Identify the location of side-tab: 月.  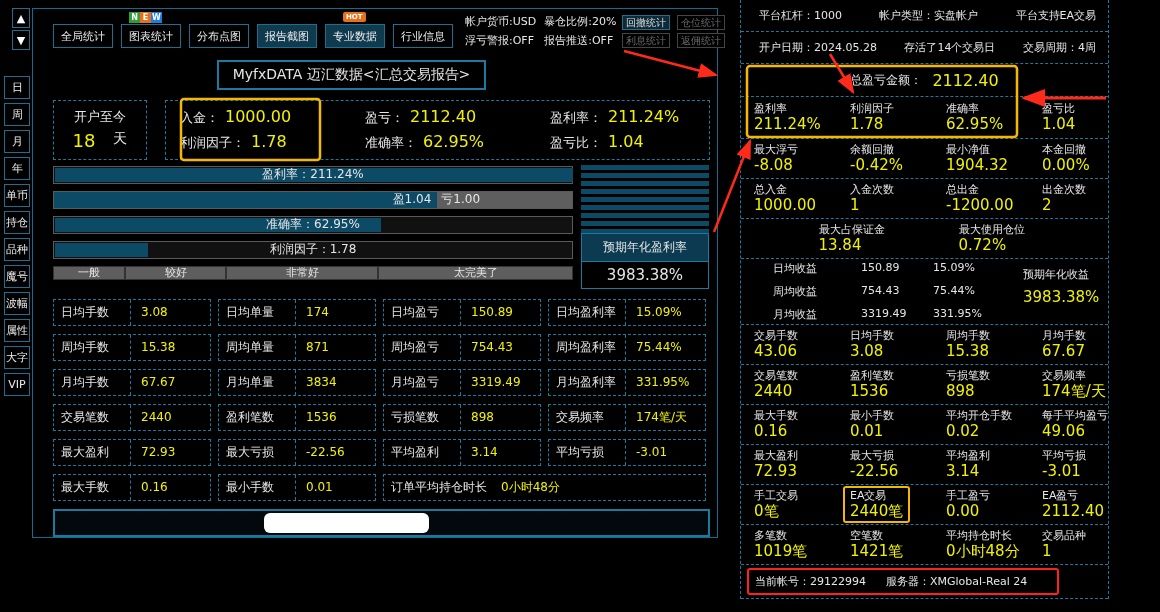
(17, 141).